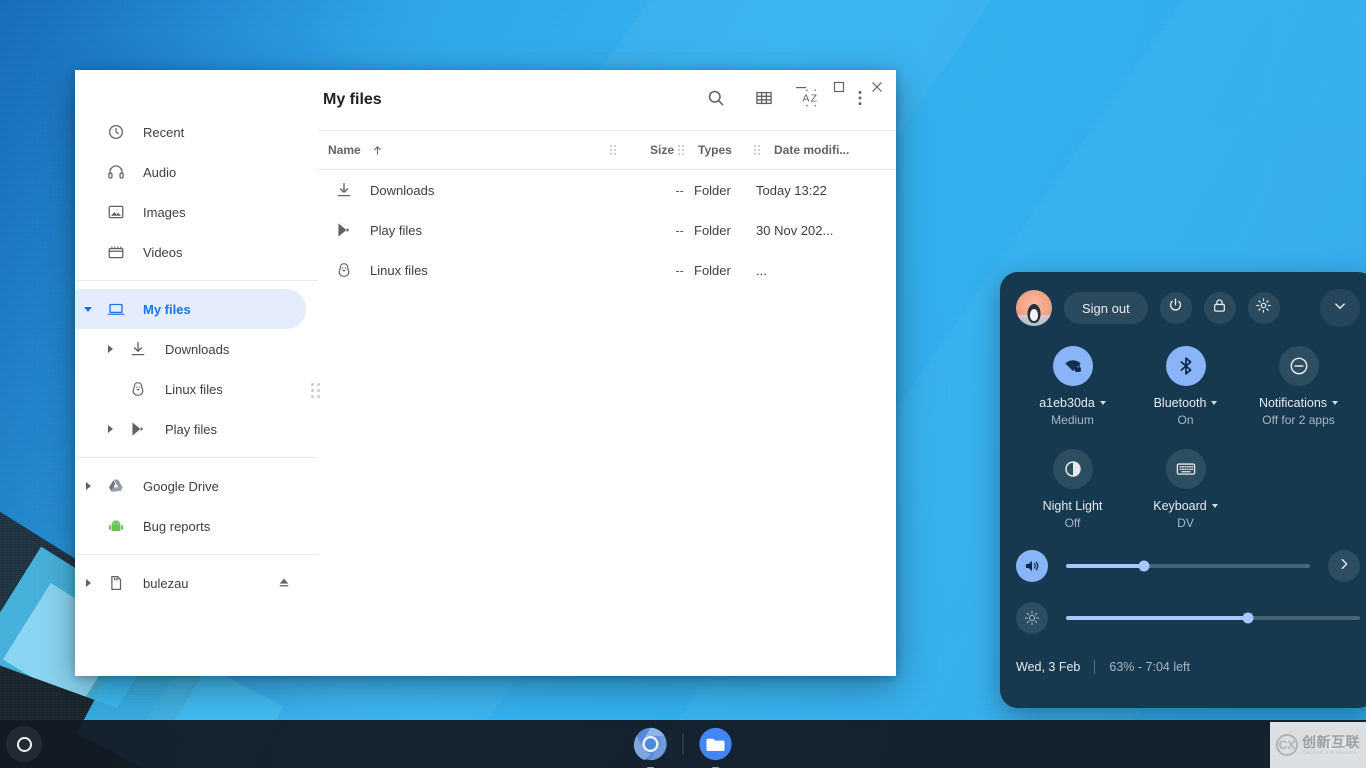  What do you see at coordinates (1185, 366) in the screenshot?
I see `bluetooth-icon` at bounding box center [1185, 366].